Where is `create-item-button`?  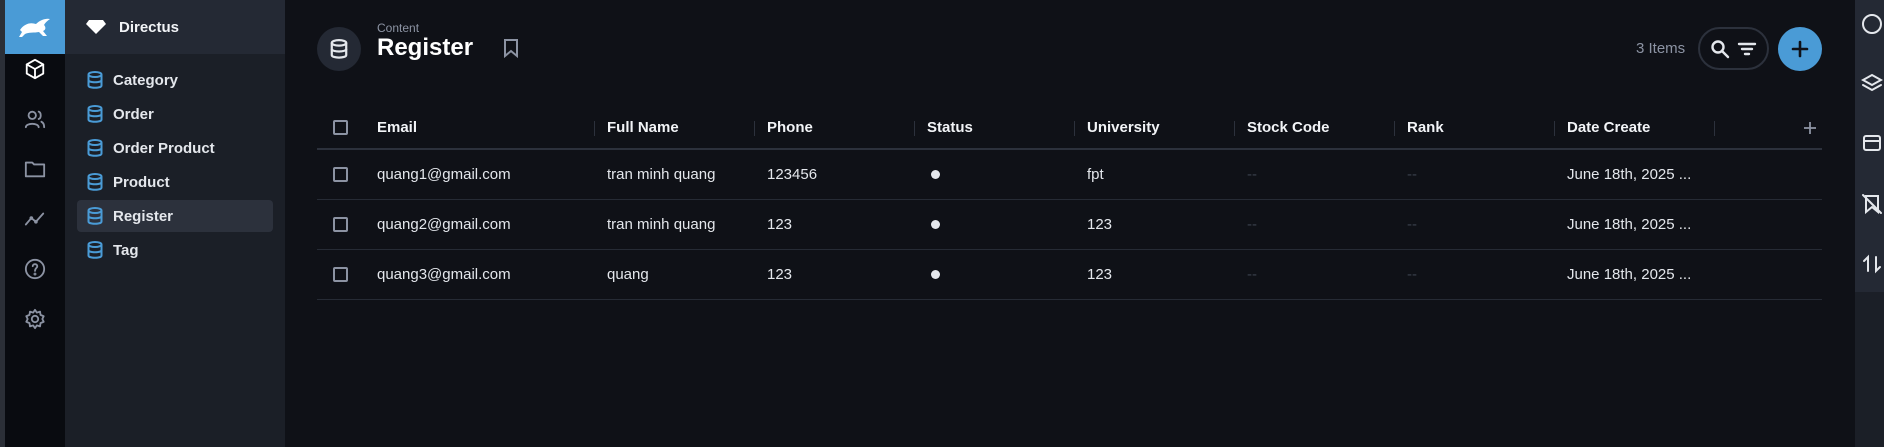
create-item-button is located at coordinates (1800, 49).